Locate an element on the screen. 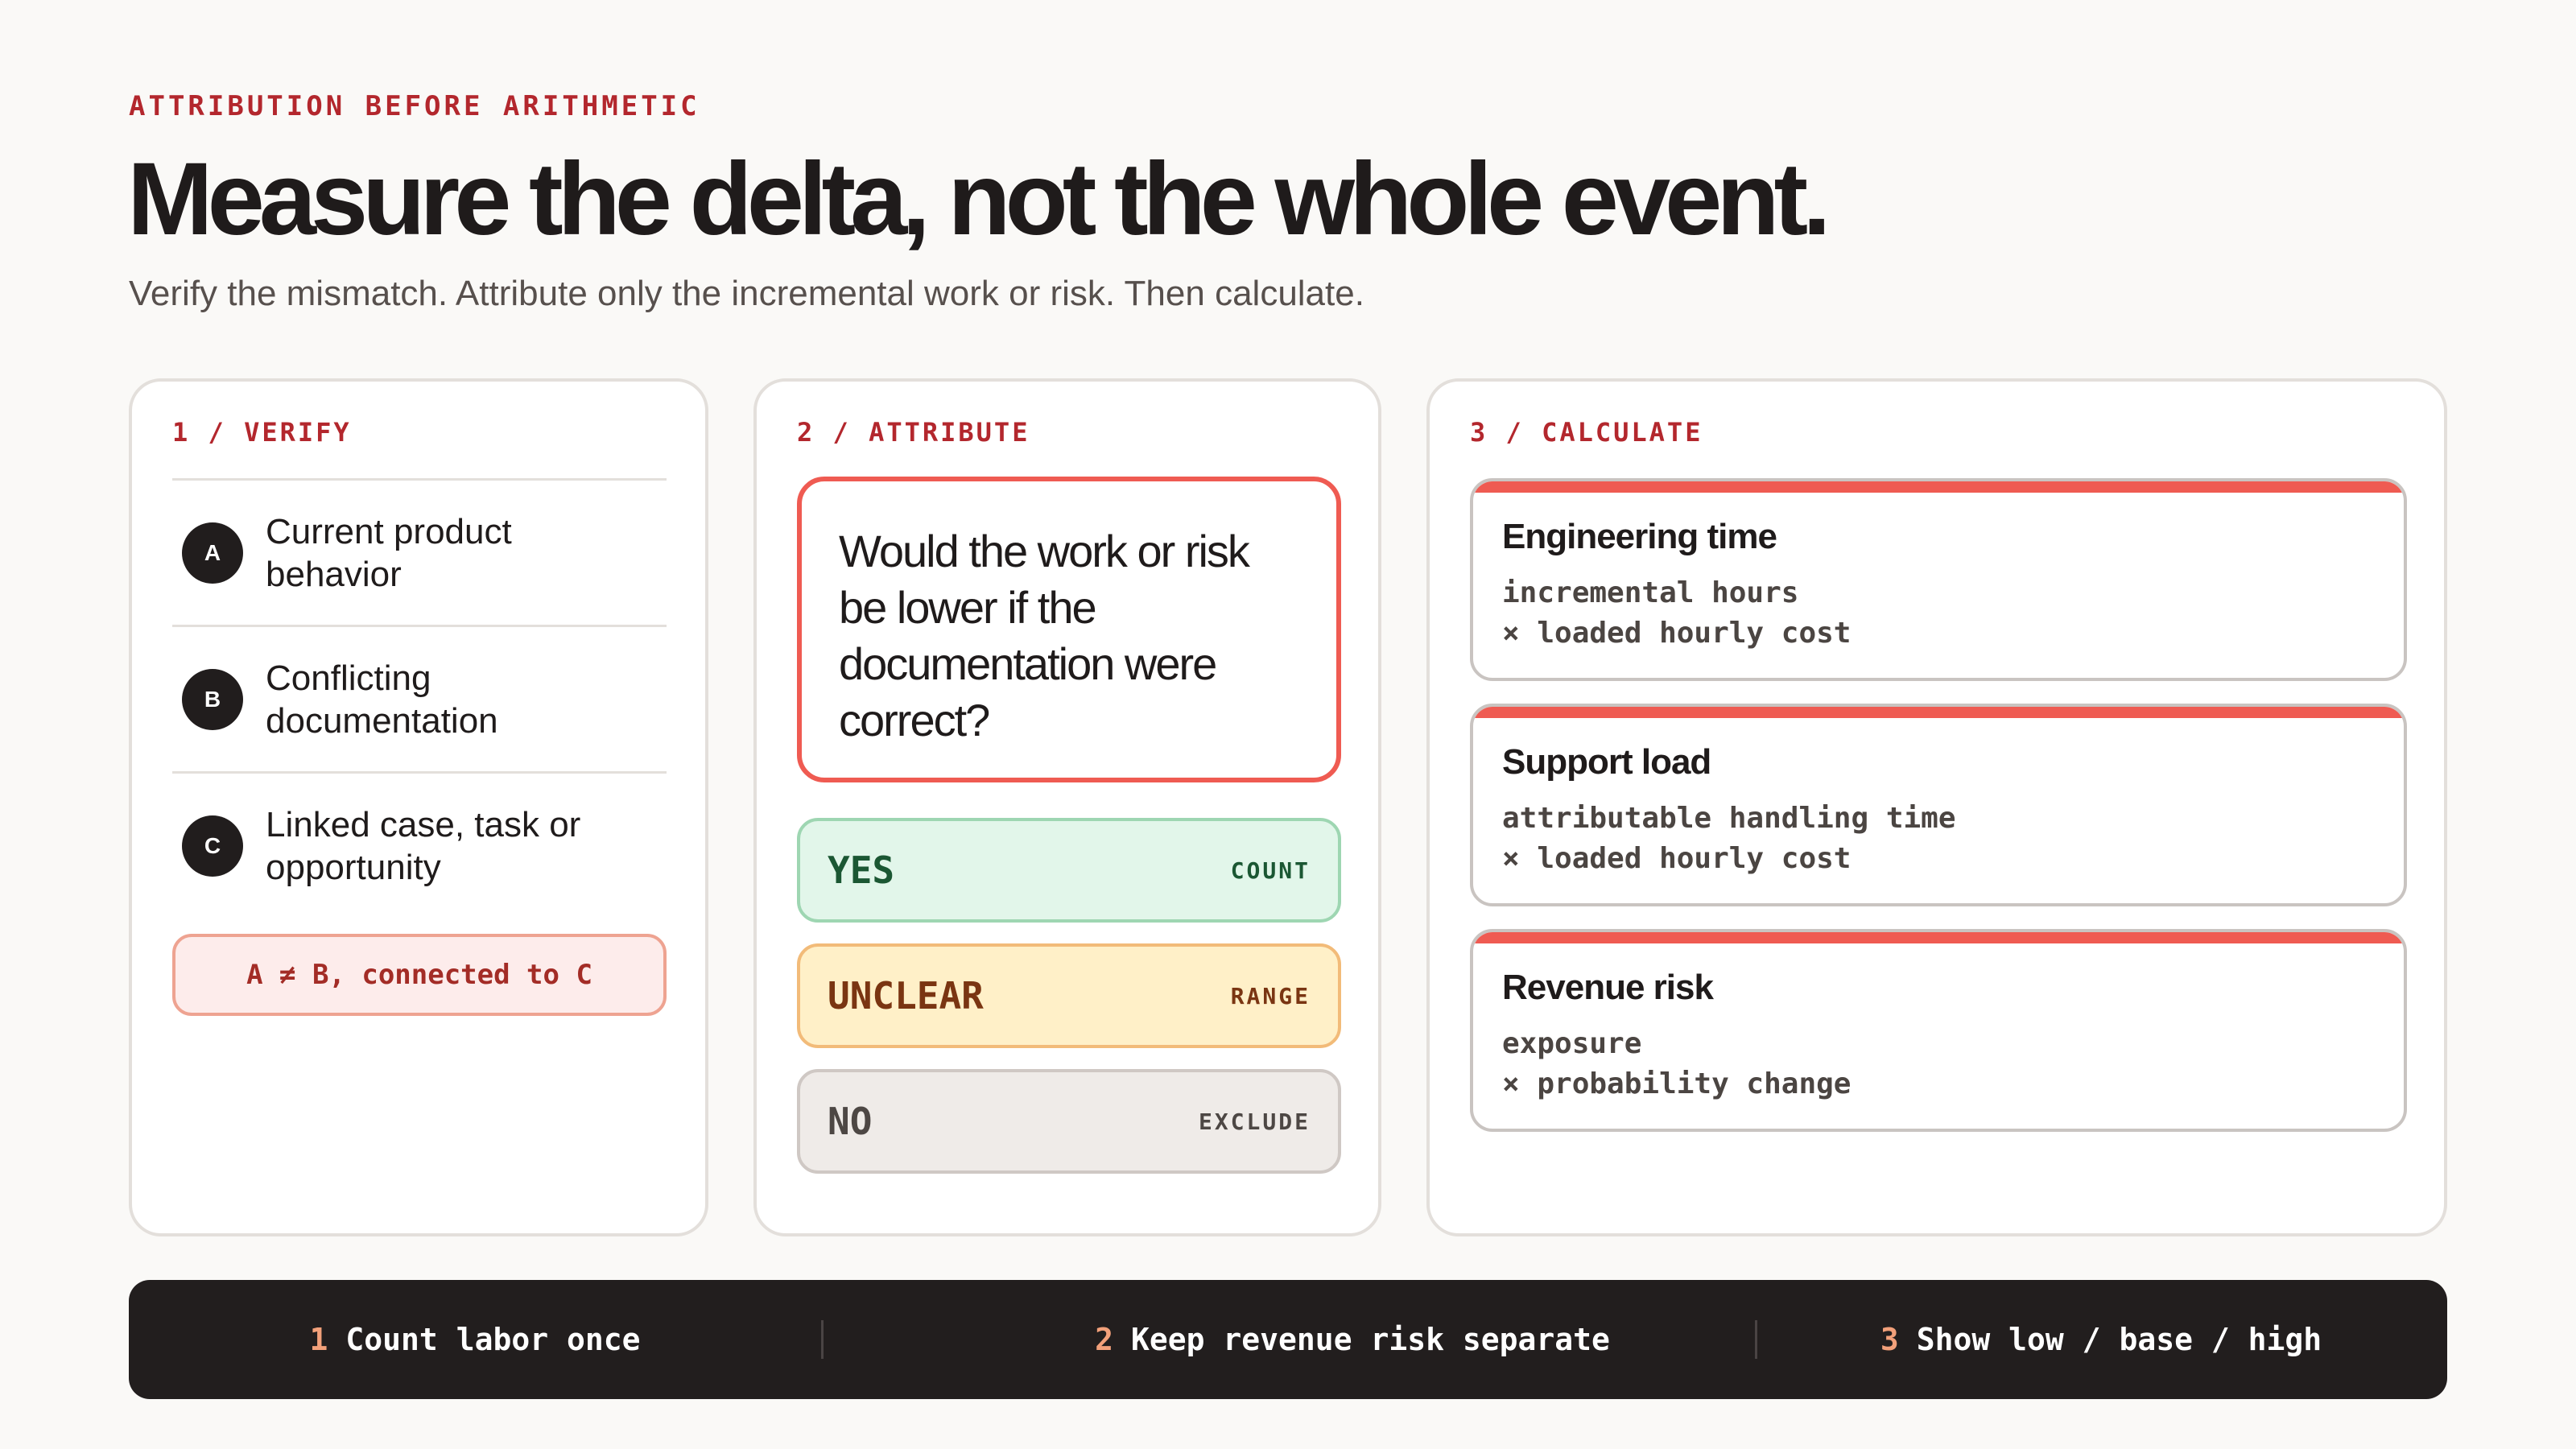 The width and height of the screenshot is (2576, 1449). eyebrow: ATTRIBUTION BEFORE ARITHMETIC is located at coordinates (414, 106).